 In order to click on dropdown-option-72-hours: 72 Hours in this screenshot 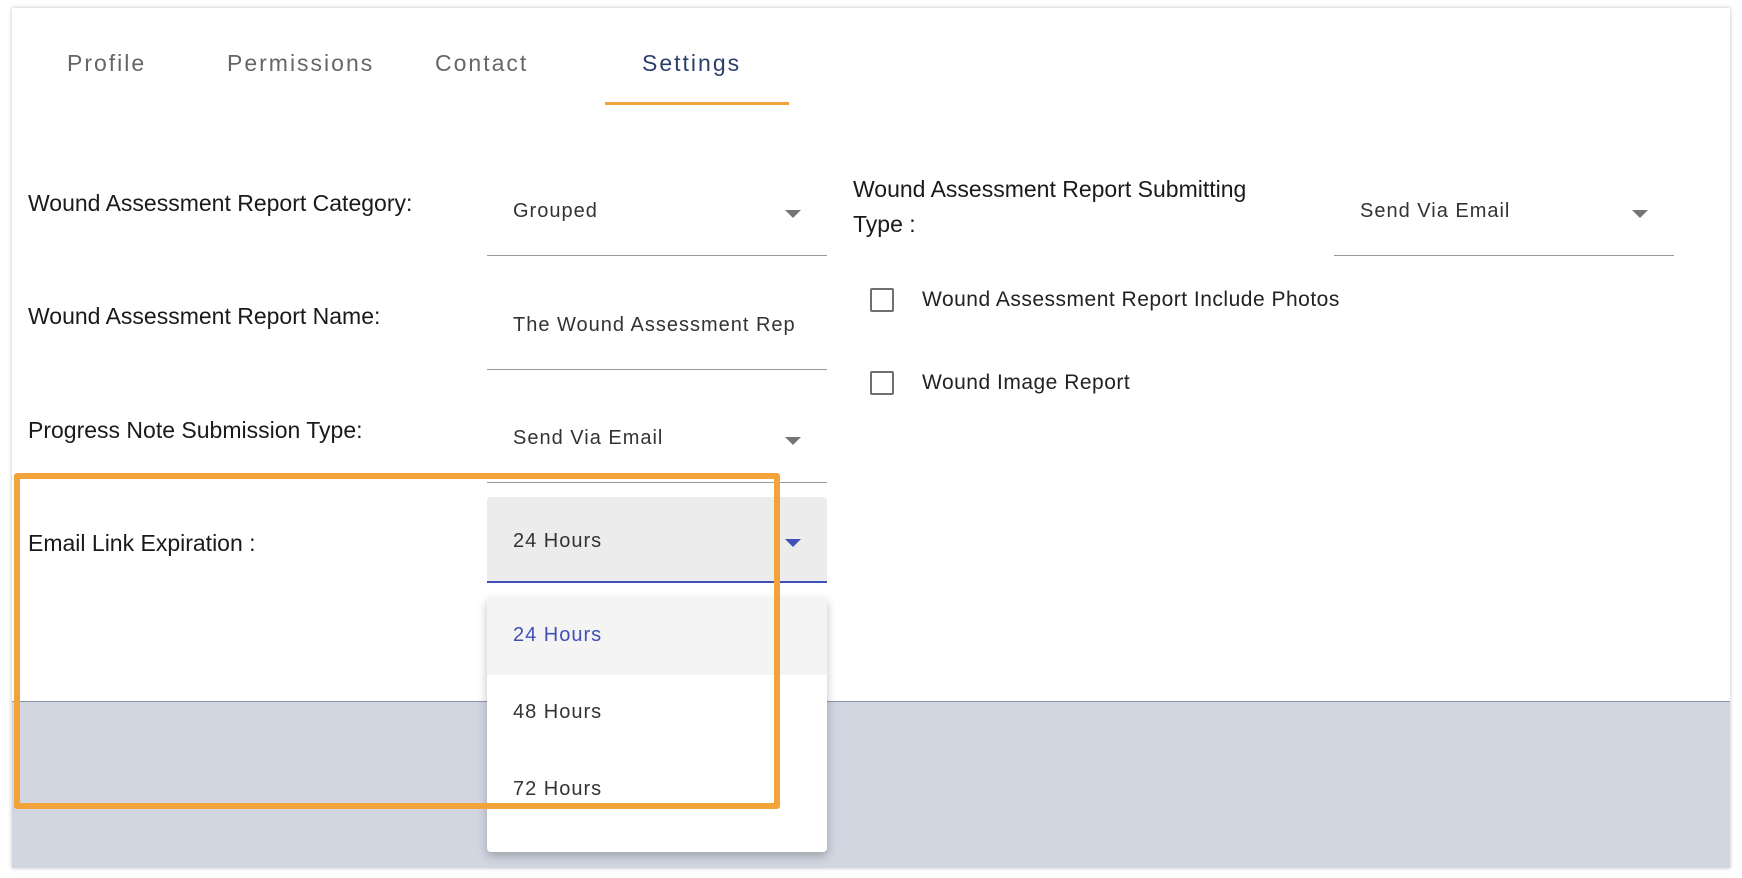, I will do `click(657, 790)`.